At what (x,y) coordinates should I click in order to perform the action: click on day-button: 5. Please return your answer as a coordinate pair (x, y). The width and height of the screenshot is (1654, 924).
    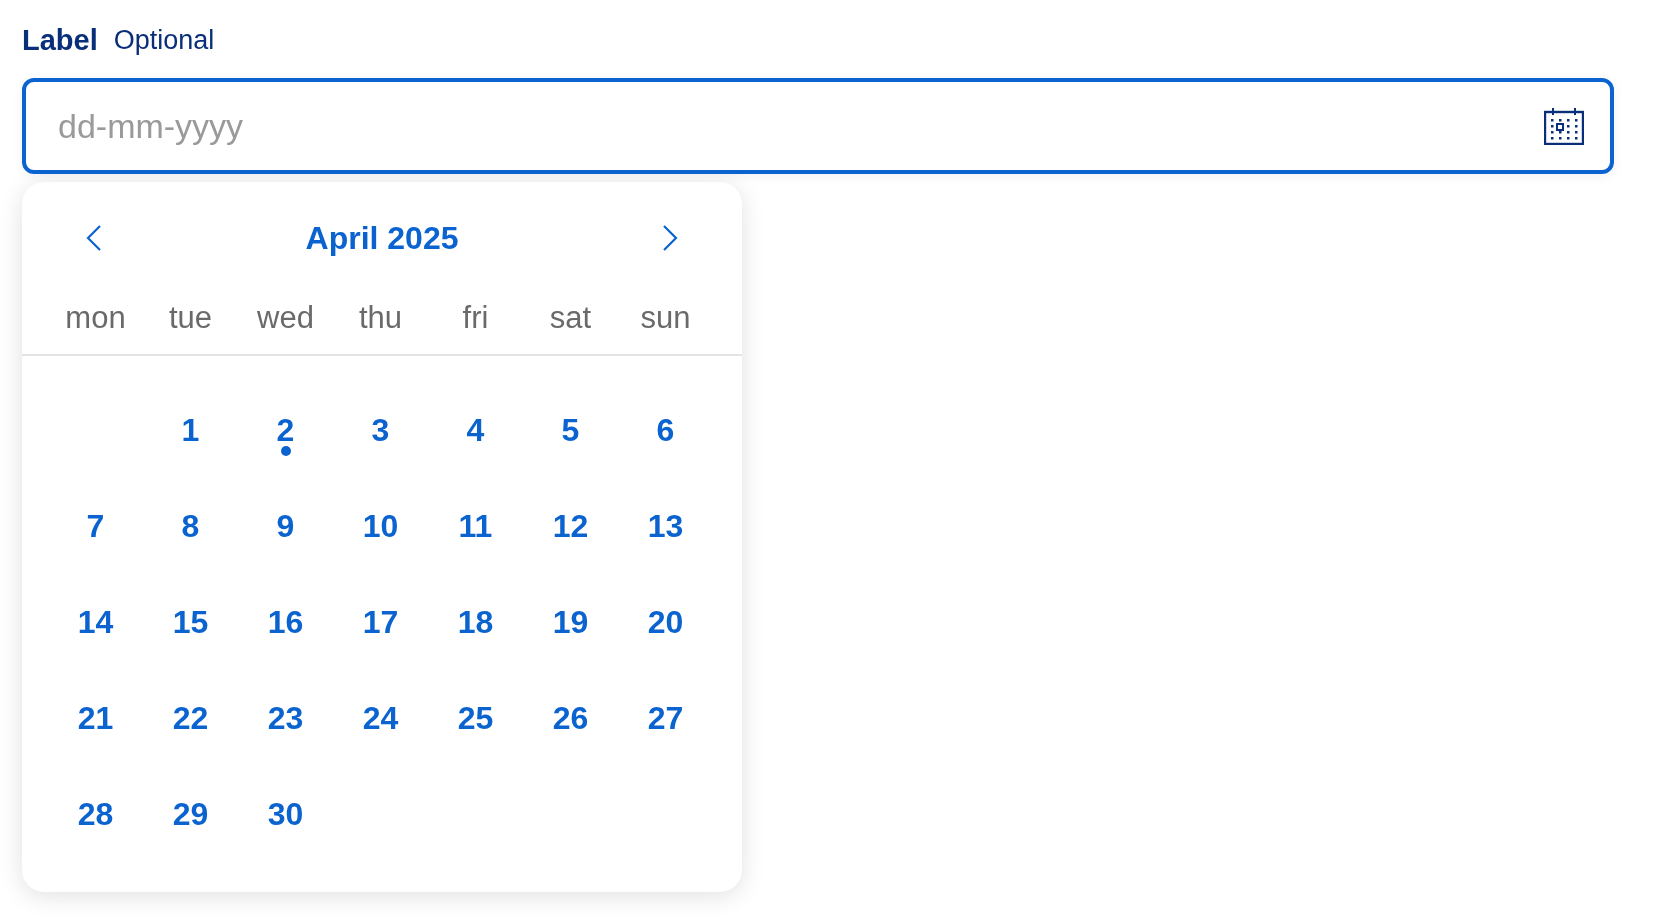
    Looking at the image, I should click on (570, 430).